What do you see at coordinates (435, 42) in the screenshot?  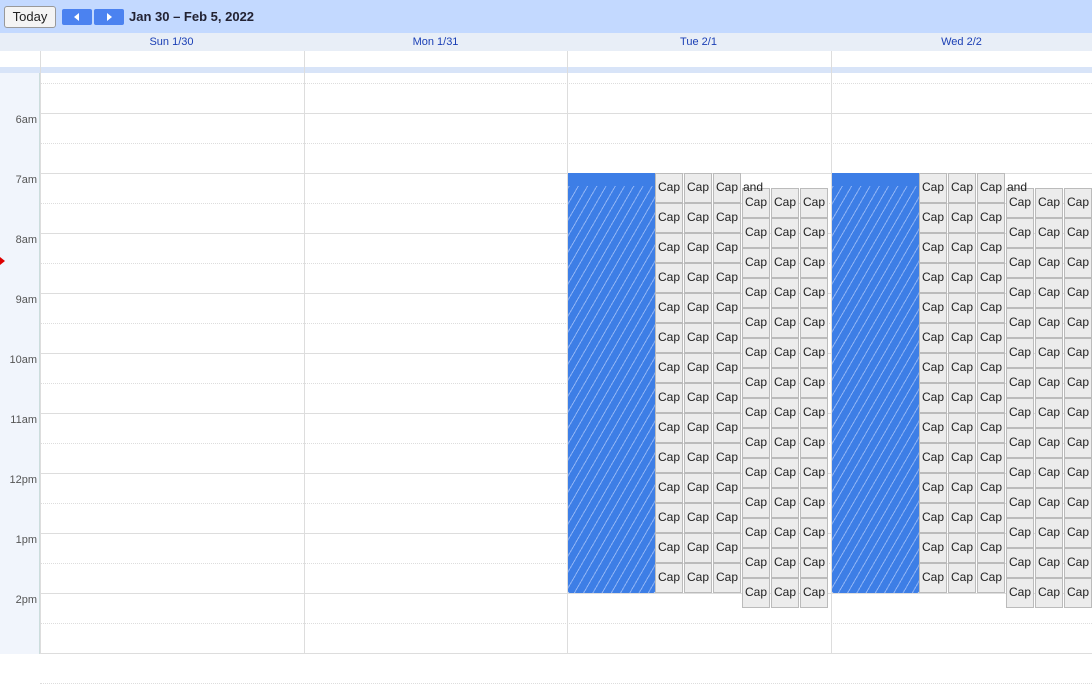 I see `day-header-mon: Mon 1/31` at bounding box center [435, 42].